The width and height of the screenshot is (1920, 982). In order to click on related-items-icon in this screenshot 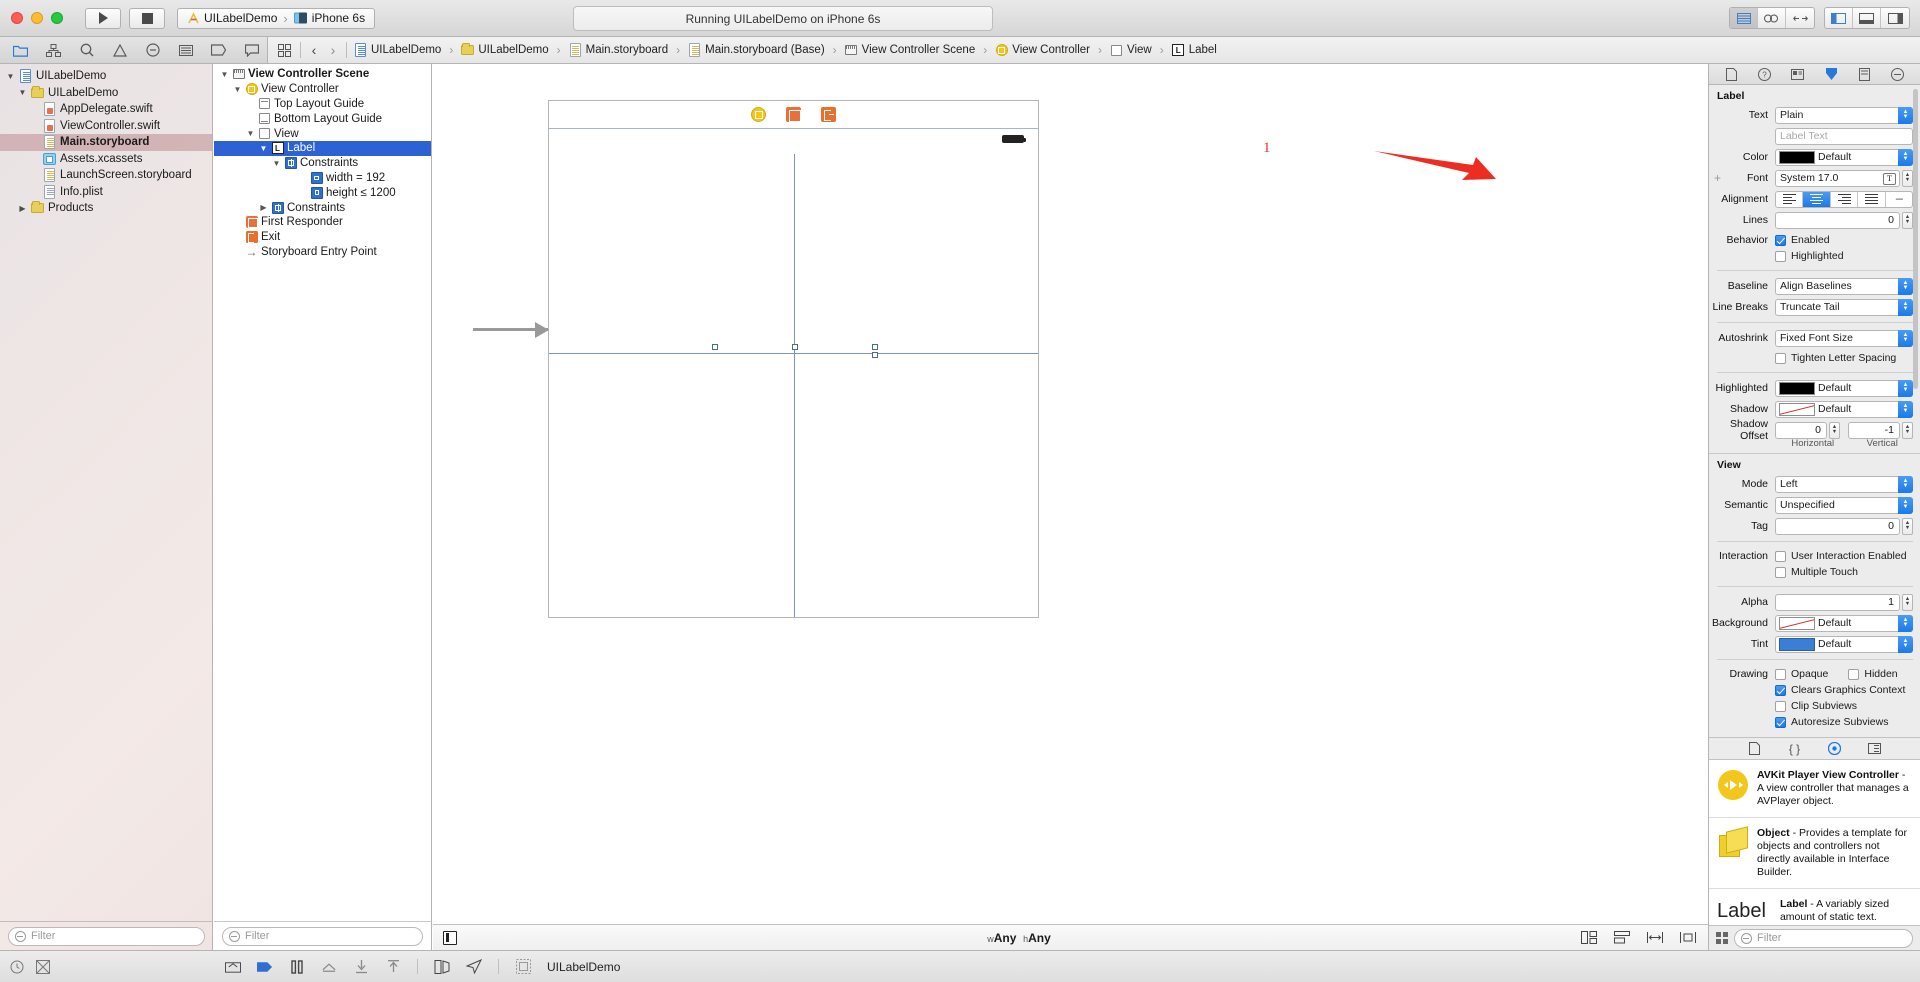, I will do `click(284, 50)`.